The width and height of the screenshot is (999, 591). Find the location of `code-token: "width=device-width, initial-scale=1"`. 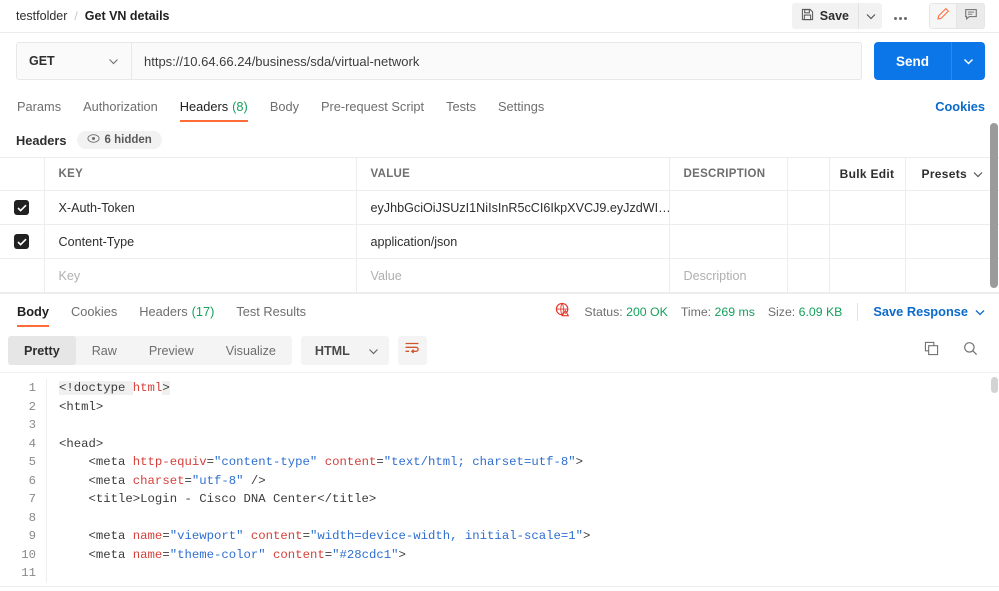

code-token: "width=device-width, initial-scale=1" is located at coordinates (446, 536).